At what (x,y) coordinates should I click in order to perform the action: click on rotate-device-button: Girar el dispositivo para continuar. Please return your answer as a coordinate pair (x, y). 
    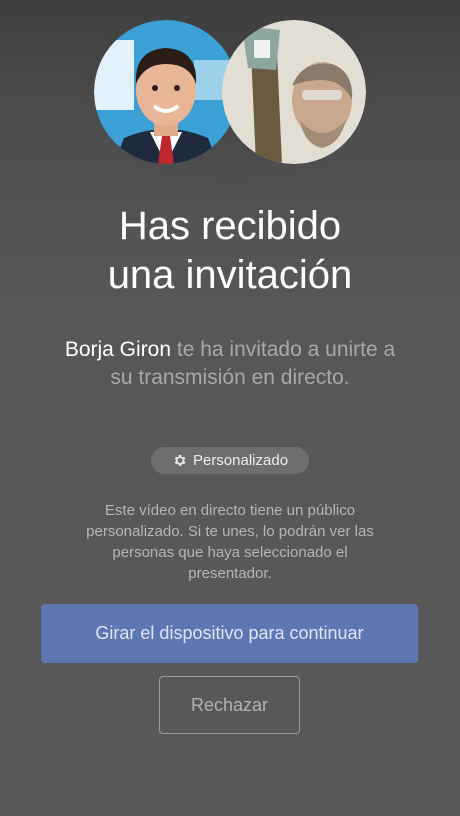
    Looking at the image, I should click on (229, 633).